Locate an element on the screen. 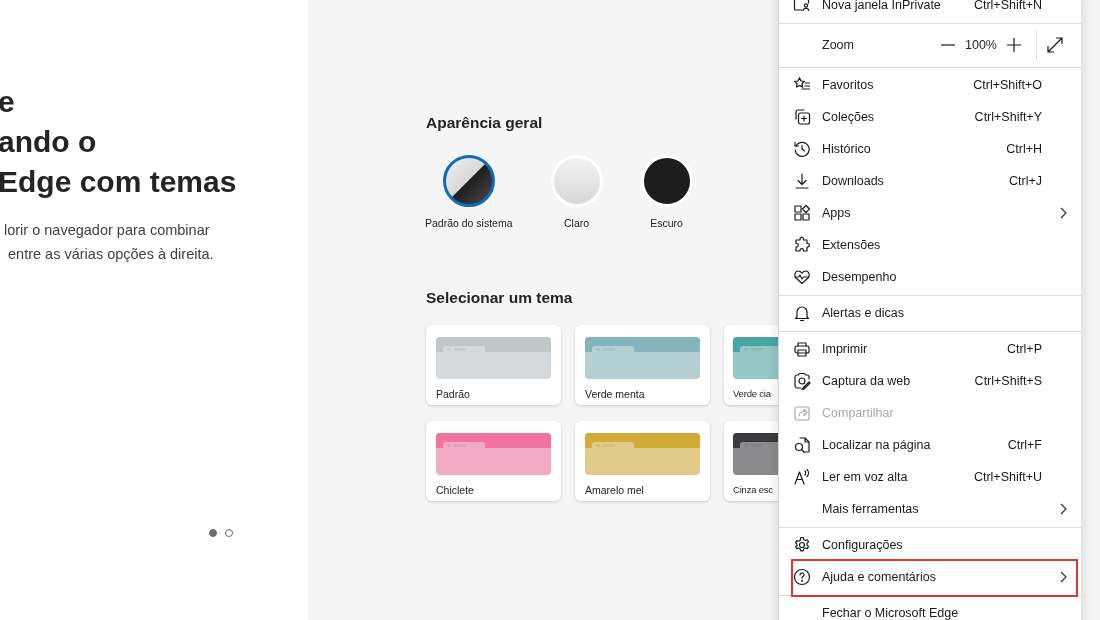  read-aloud-icon is located at coordinates (802, 477).